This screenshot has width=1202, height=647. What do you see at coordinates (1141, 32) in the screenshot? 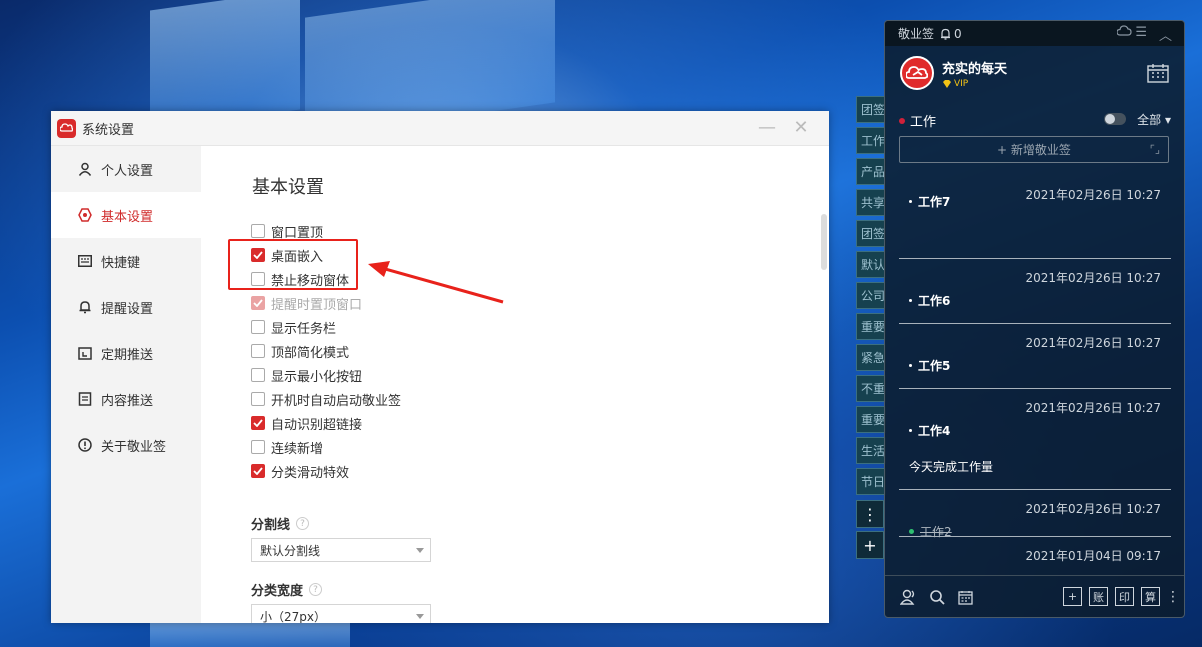
I see `menu-icon: ☰` at bounding box center [1141, 32].